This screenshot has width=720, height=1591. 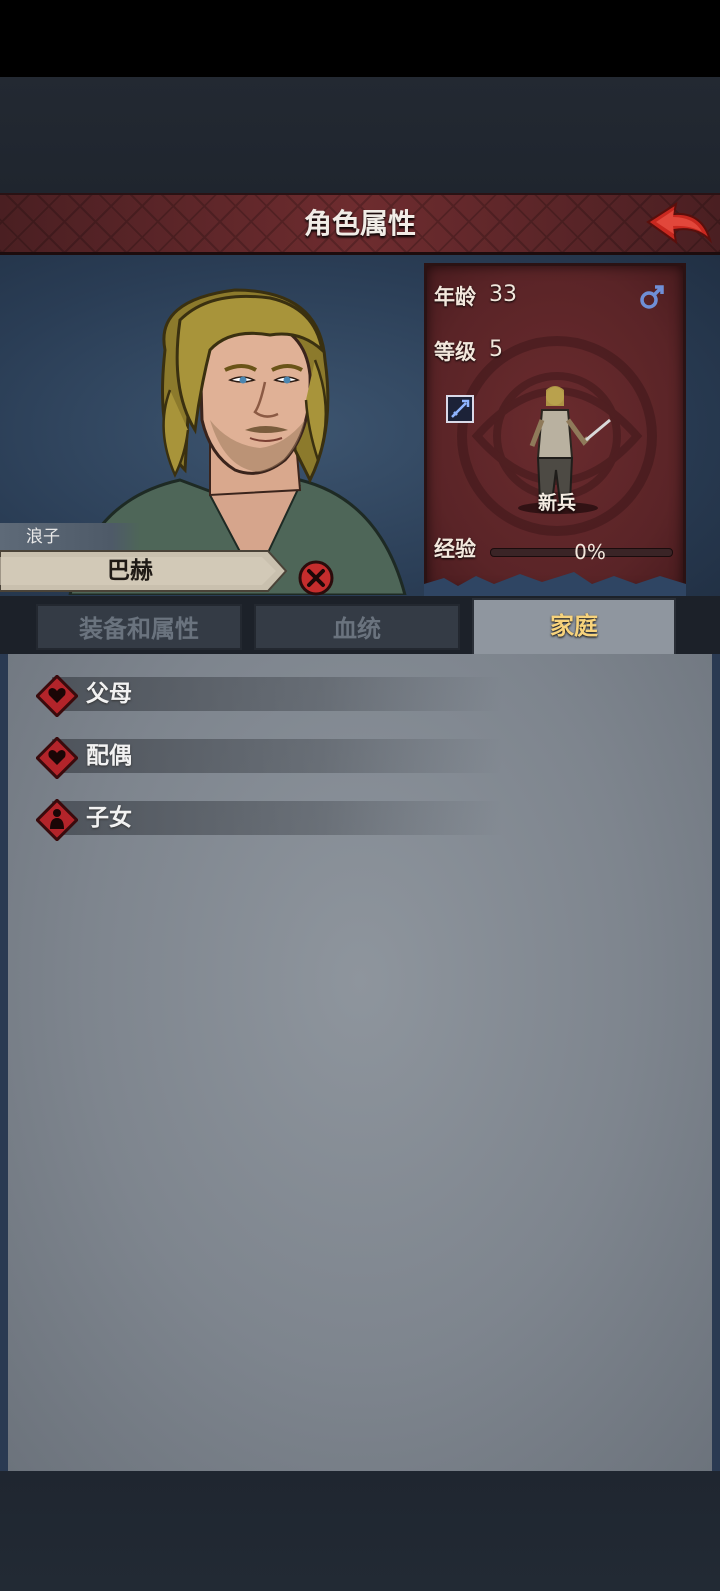 I want to click on page-title: 角色属性, so click(x=359, y=223).